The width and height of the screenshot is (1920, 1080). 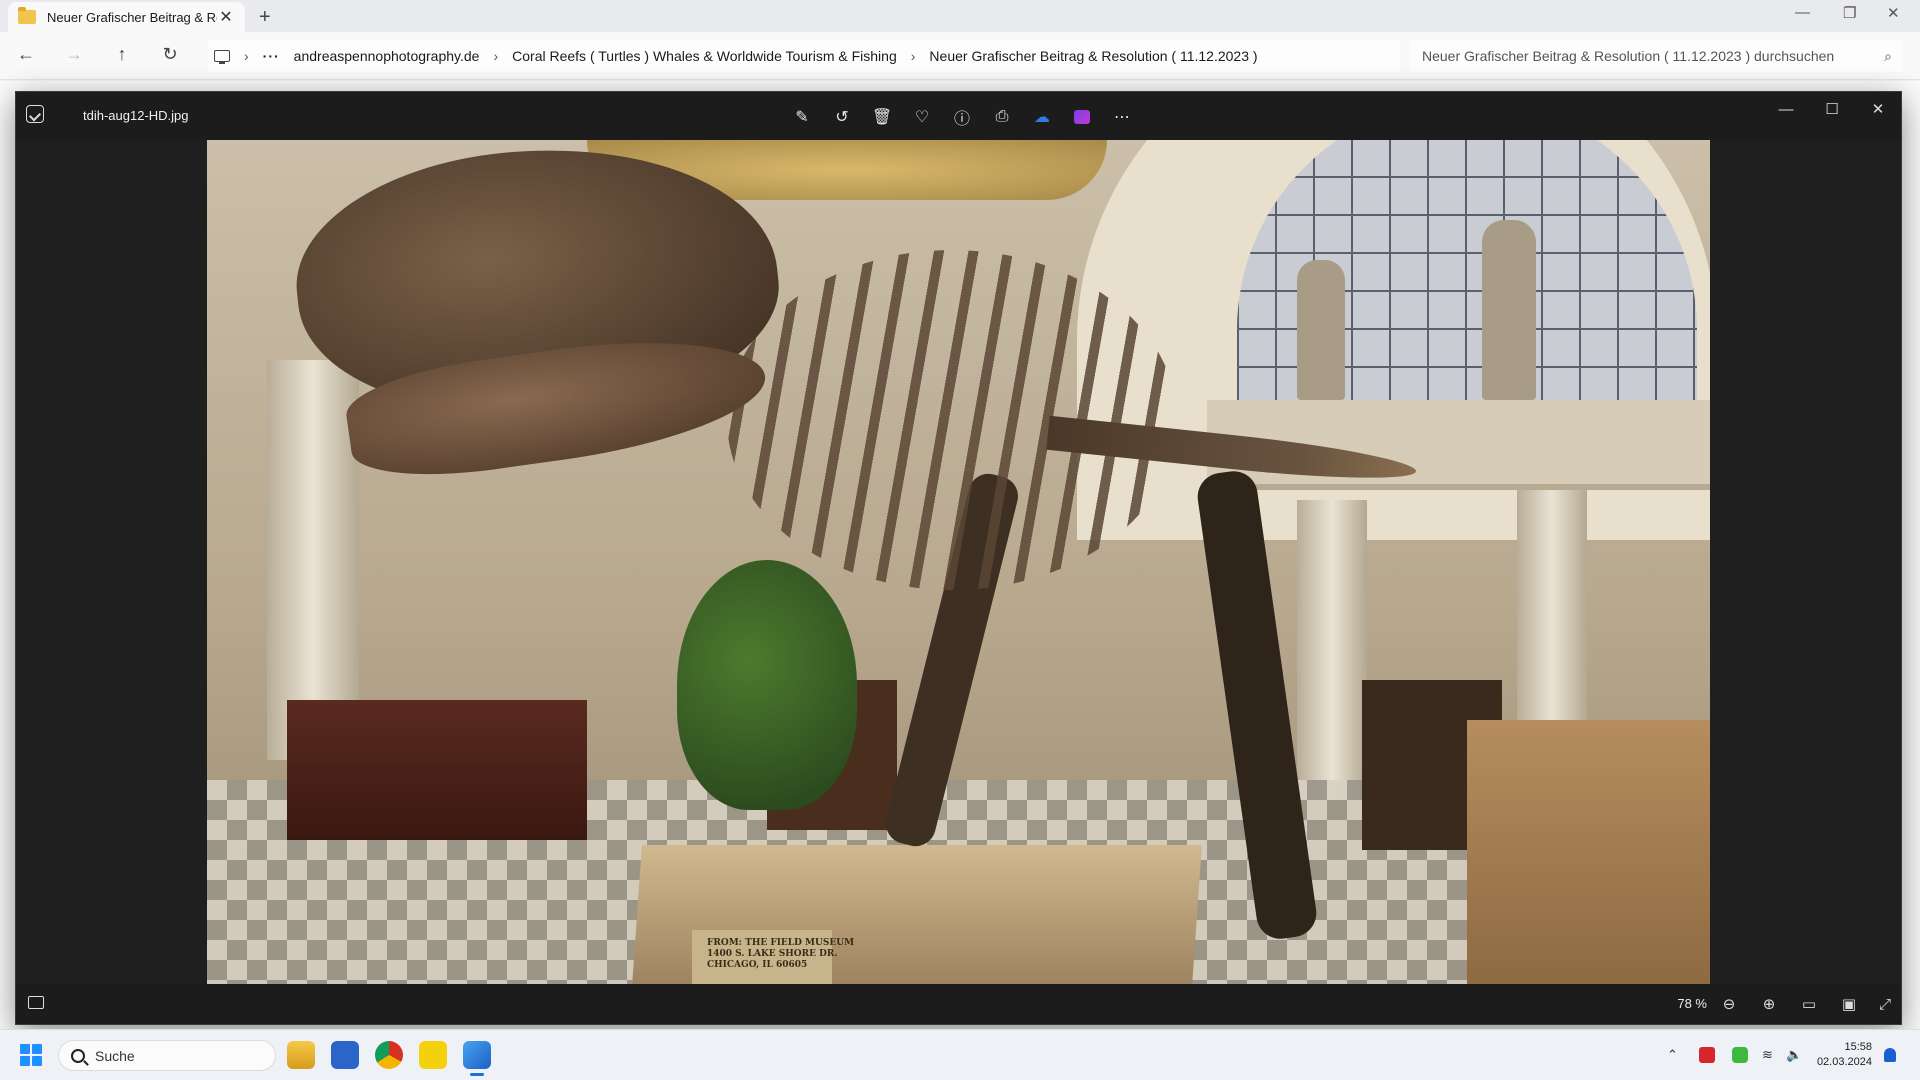 I want to click on photo-shop, so click(x=437, y=770).